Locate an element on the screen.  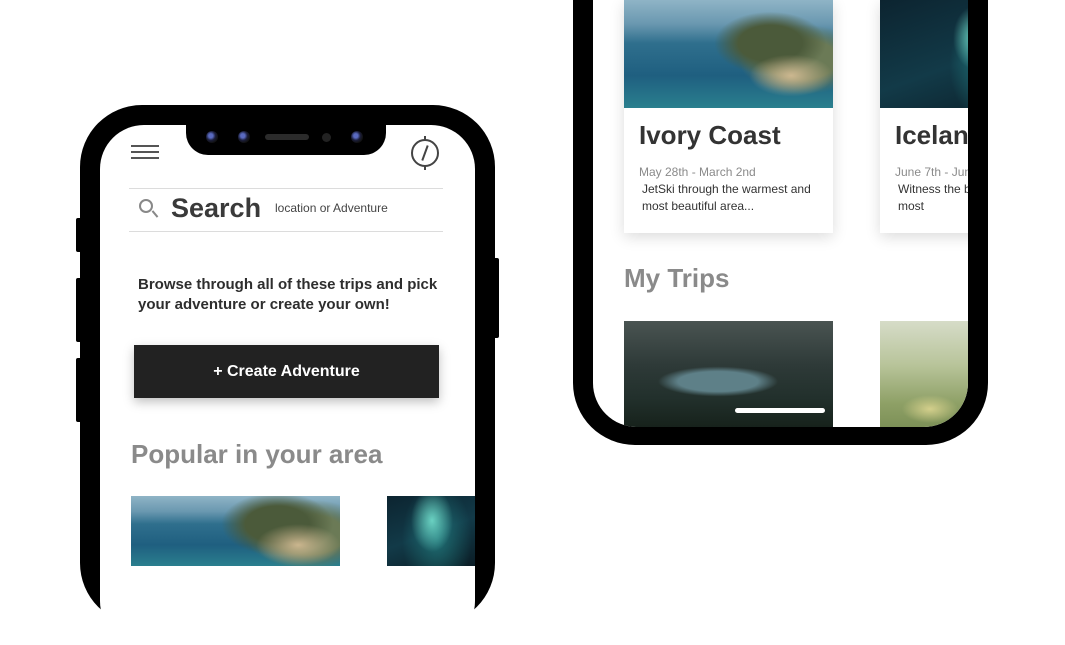
menu-icon is located at coordinates (146, 153).